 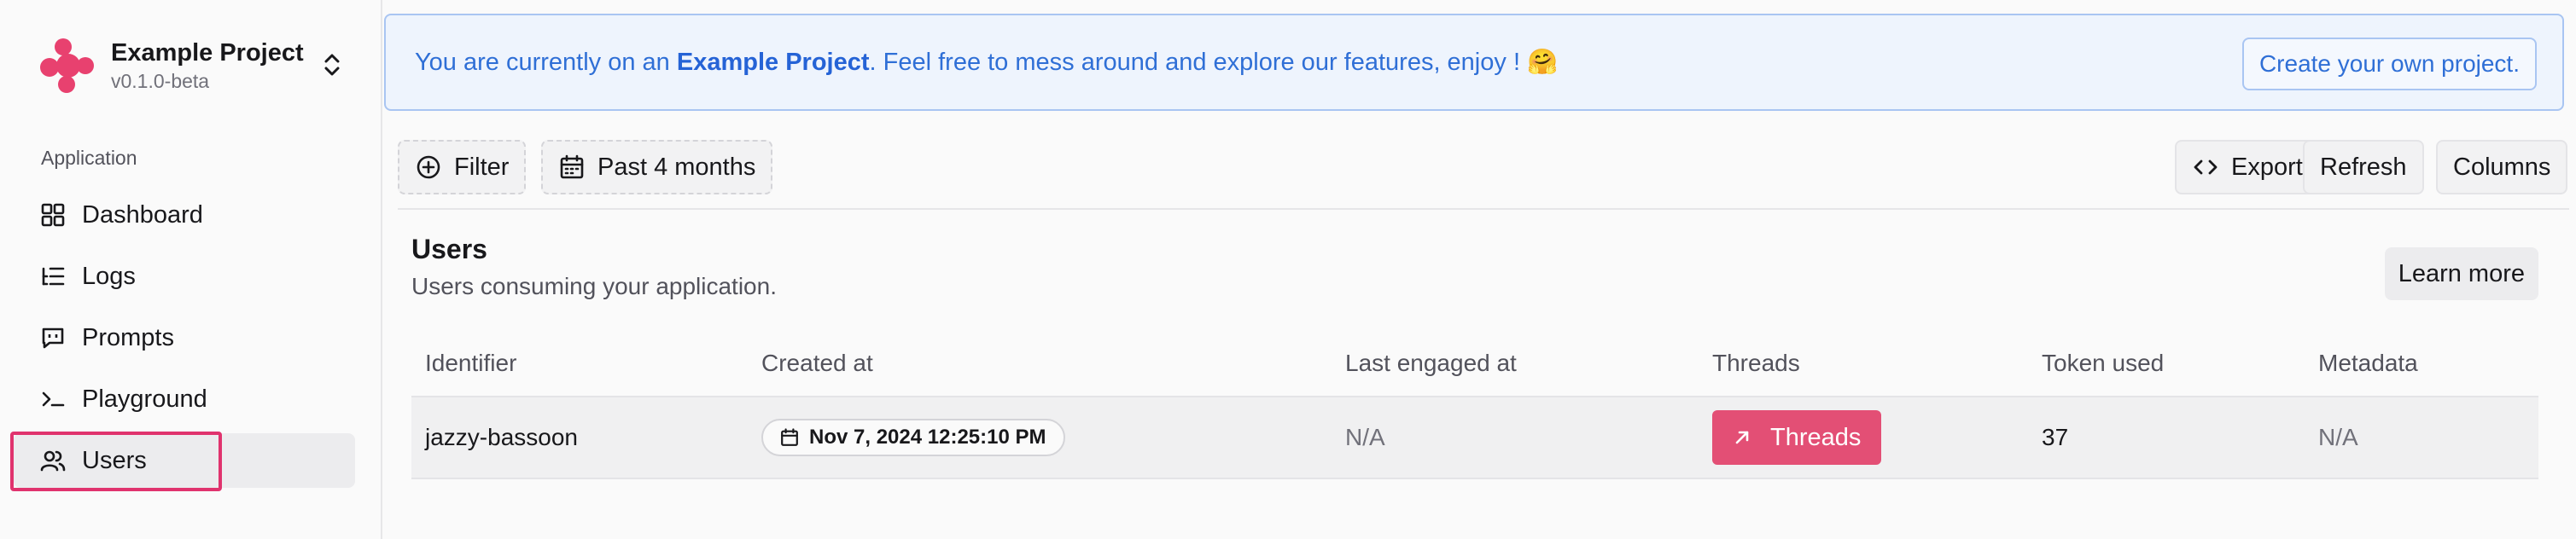 What do you see at coordinates (2205, 167) in the screenshot?
I see `code-icon` at bounding box center [2205, 167].